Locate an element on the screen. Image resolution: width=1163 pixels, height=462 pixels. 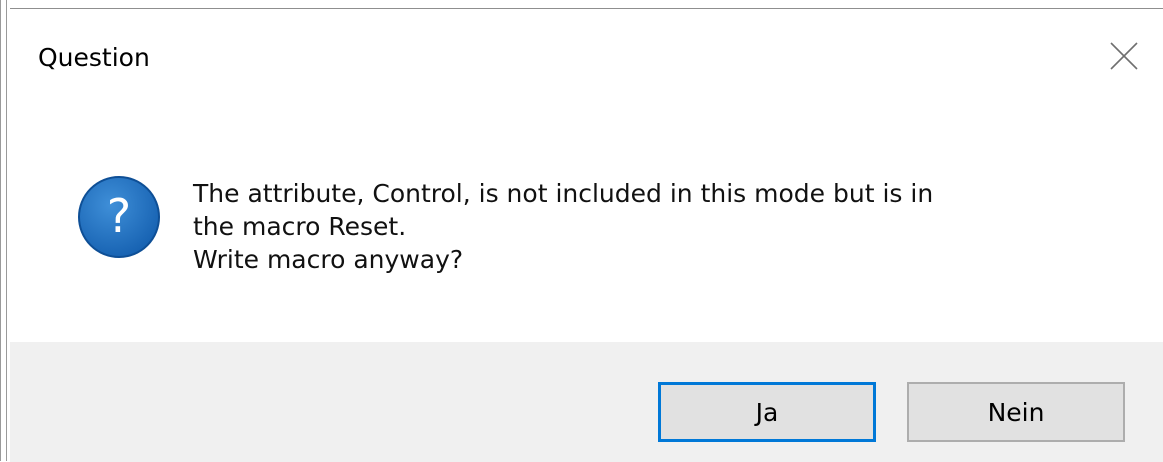
window-edge is located at coordinates (3, 230).